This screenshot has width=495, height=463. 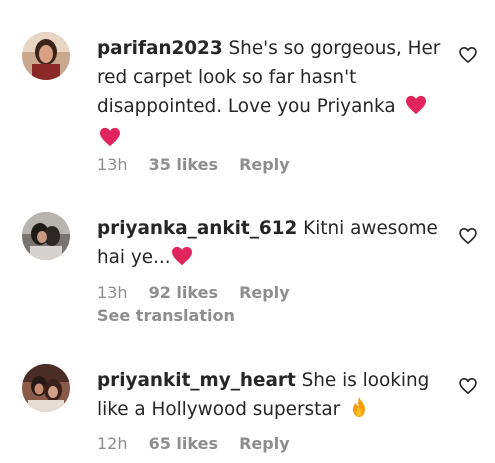 What do you see at coordinates (160, 48) in the screenshot?
I see `comment-username: parifan2023` at bounding box center [160, 48].